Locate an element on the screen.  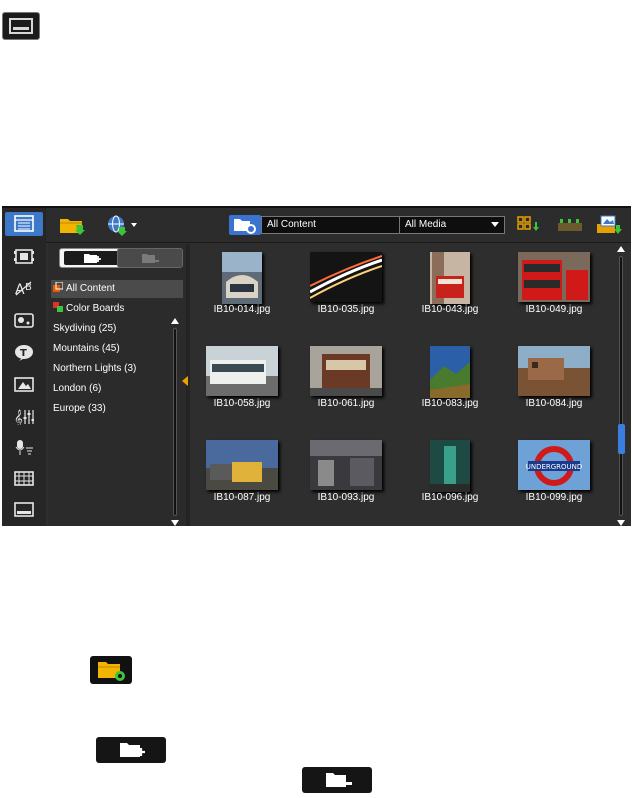
tree-item-label: Northern Lights (3) is located at coordinates (95, 368).